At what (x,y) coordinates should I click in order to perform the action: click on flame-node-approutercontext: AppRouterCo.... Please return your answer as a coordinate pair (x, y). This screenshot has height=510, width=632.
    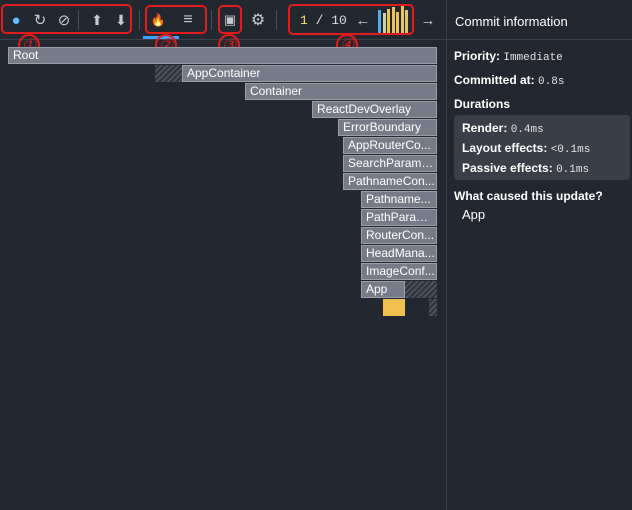
    Looking at the image, I should click on (390, 145).